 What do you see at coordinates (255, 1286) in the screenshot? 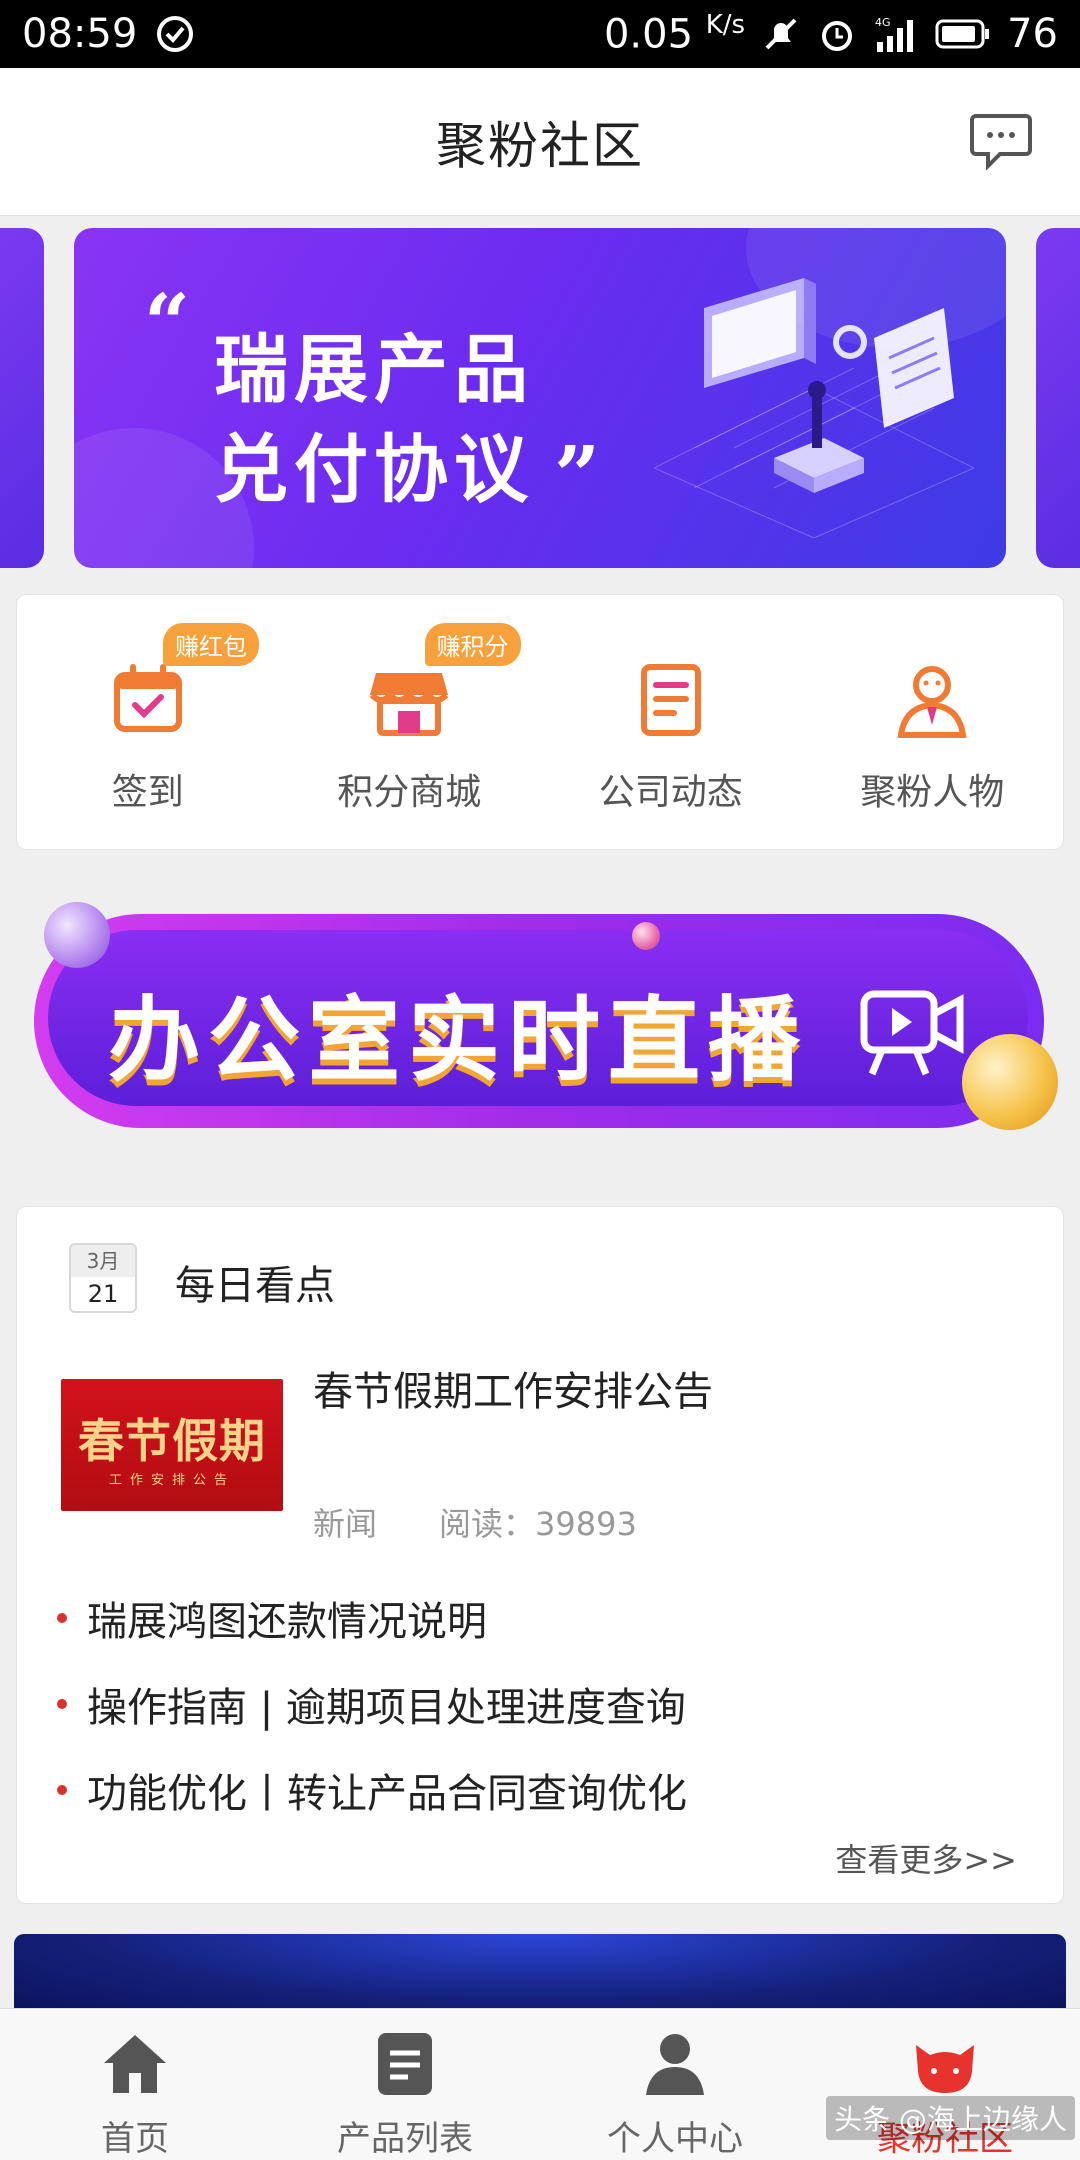
I see `section-title: 每日看点` at bounding box center [255, 1286].